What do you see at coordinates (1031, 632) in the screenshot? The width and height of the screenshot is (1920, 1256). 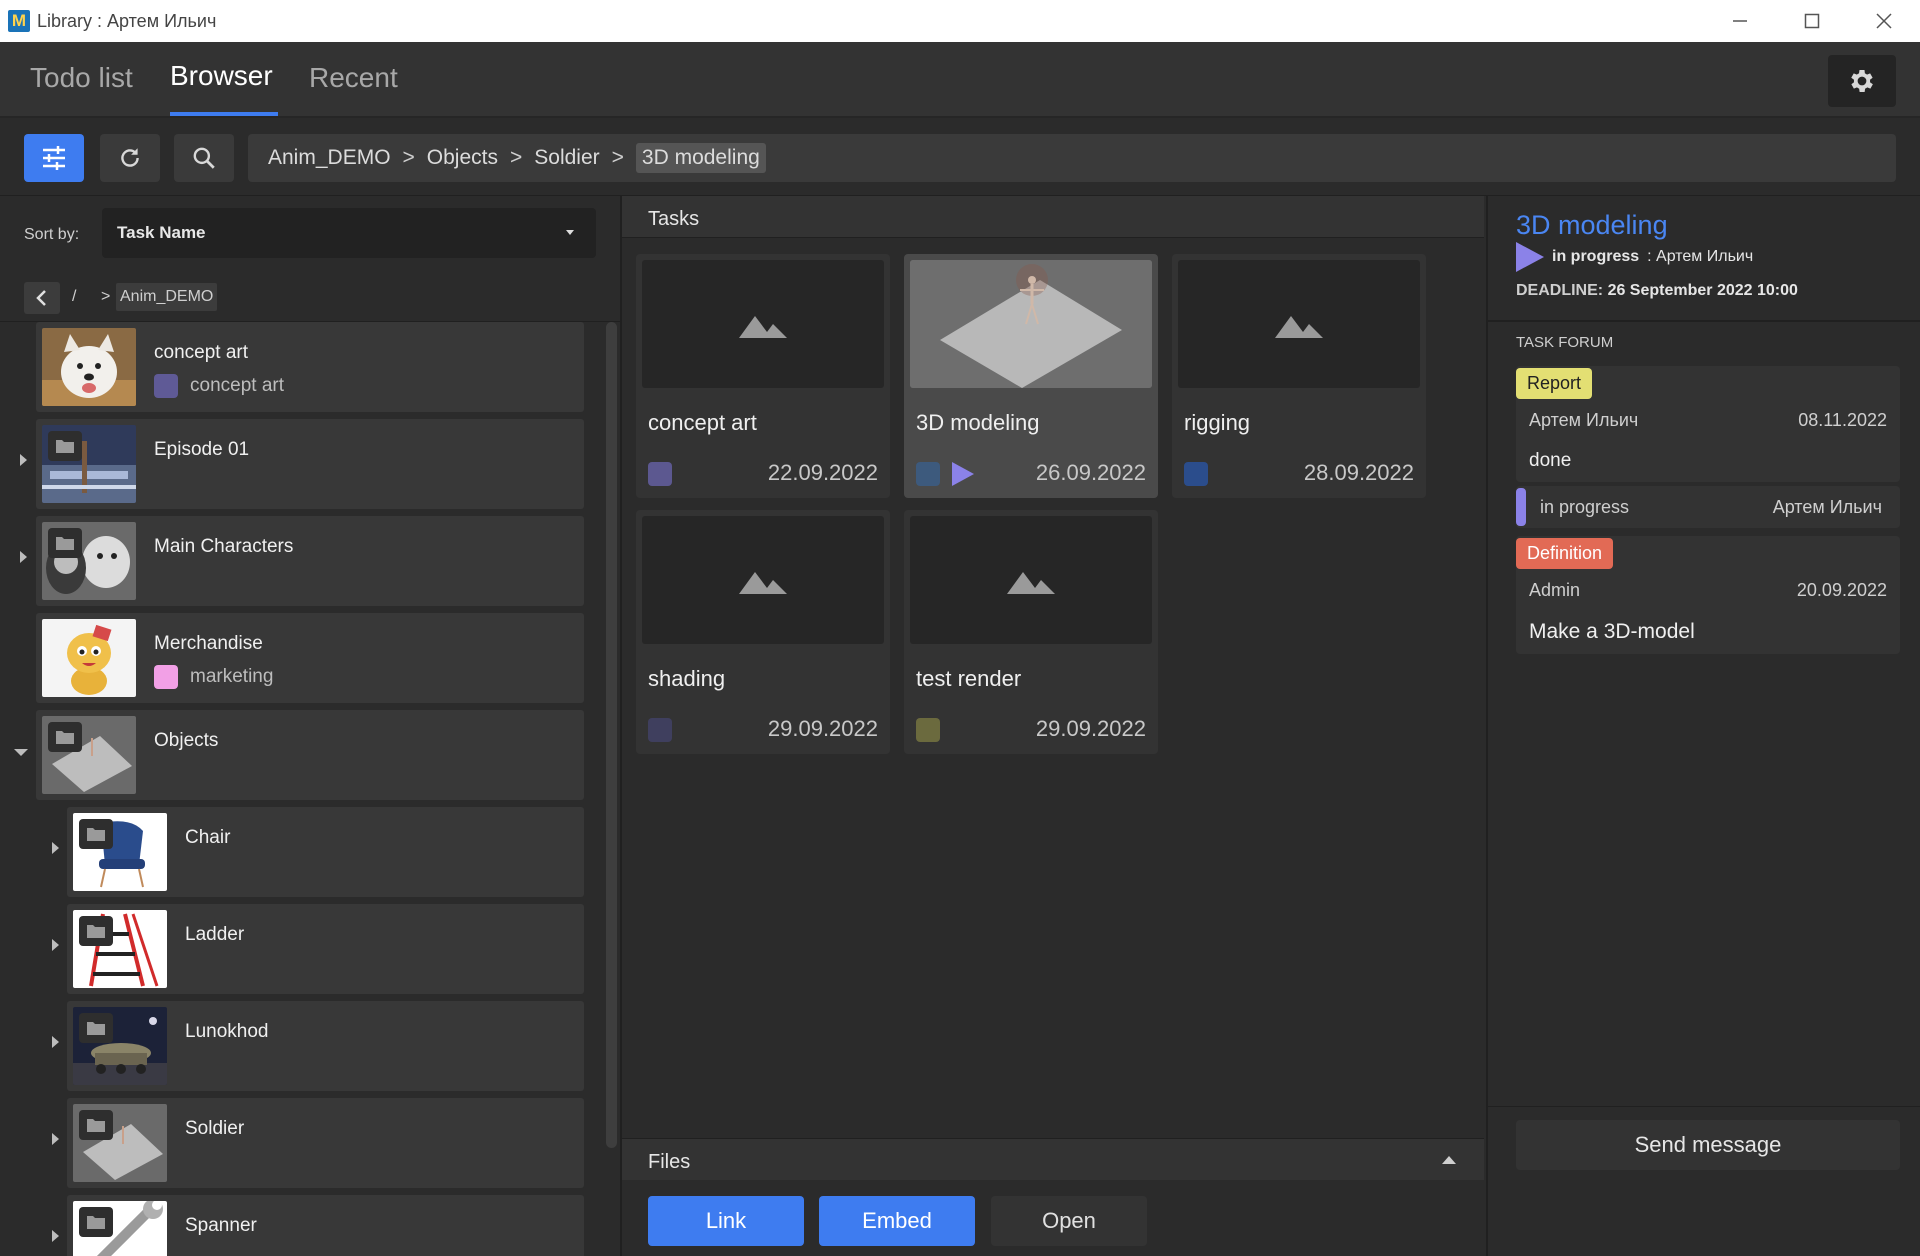 I see `task-card-test-render: test render 29.09.2022` at bounding box center [1031, 632].